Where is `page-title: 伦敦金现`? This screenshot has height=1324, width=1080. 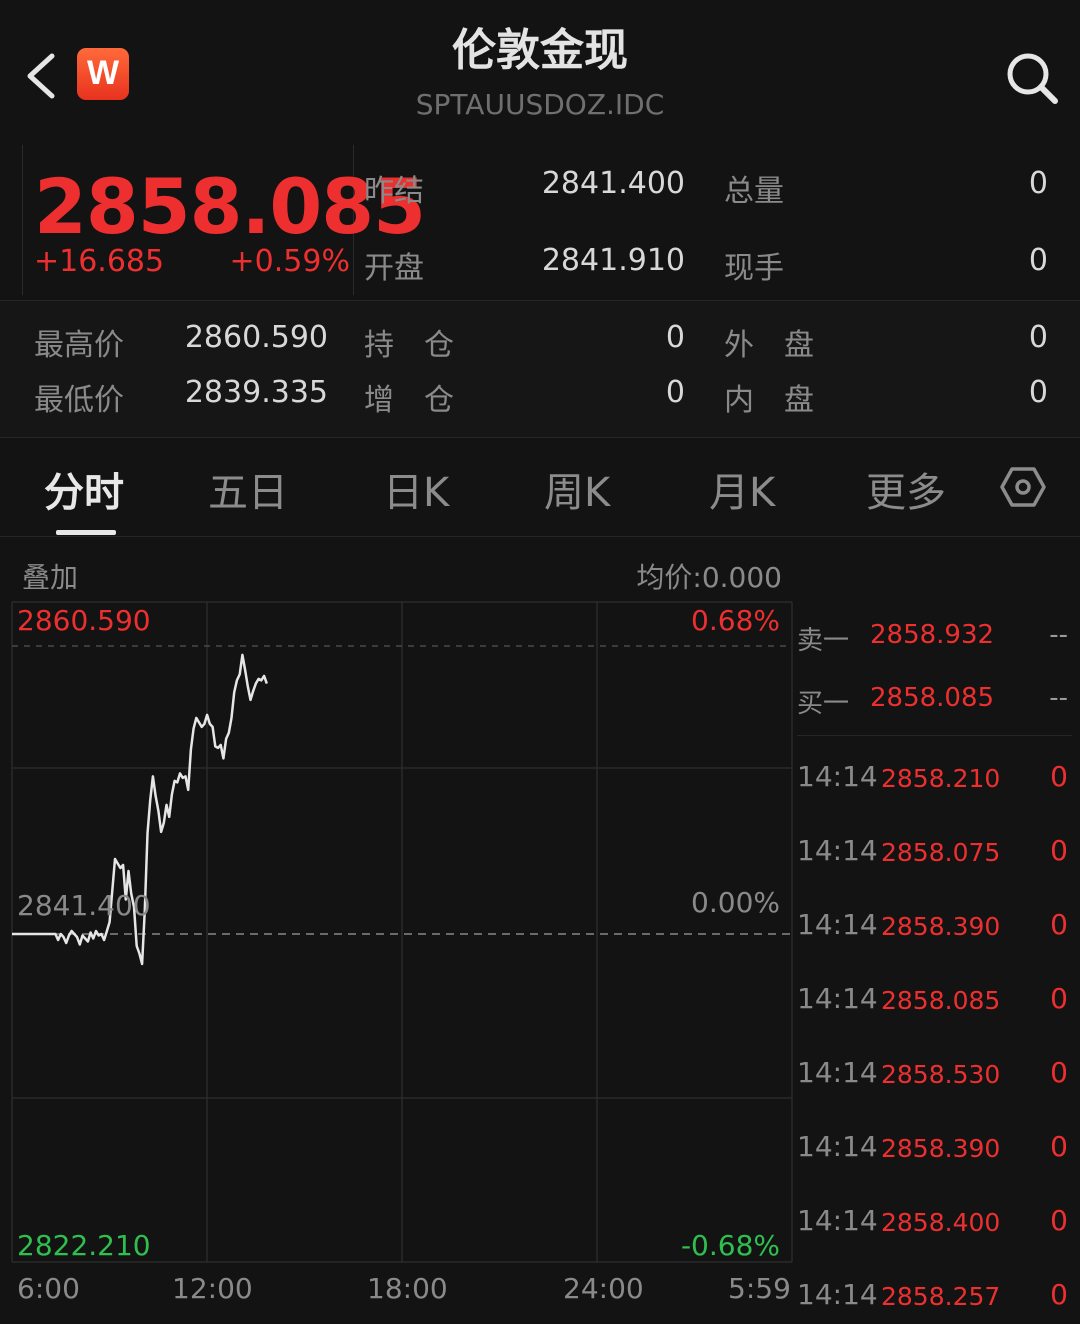
page-title: 伦敦金现 is located at coordinates (540, 50).